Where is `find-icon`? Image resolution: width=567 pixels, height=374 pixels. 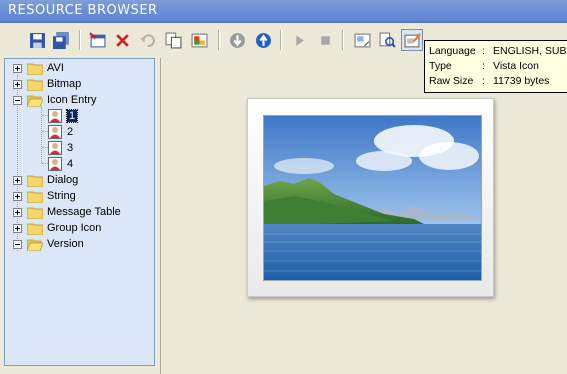
find-icon is located at coordinates (387, 40).